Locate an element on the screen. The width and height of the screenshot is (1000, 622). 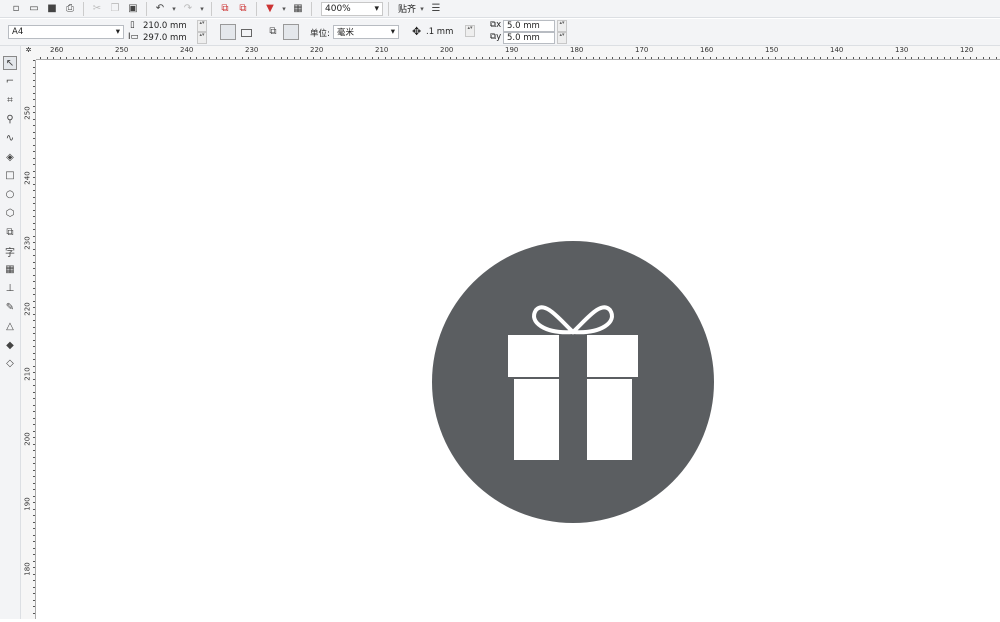
snap-to-menu: 贴齐 is located at coordinates (407, 8).